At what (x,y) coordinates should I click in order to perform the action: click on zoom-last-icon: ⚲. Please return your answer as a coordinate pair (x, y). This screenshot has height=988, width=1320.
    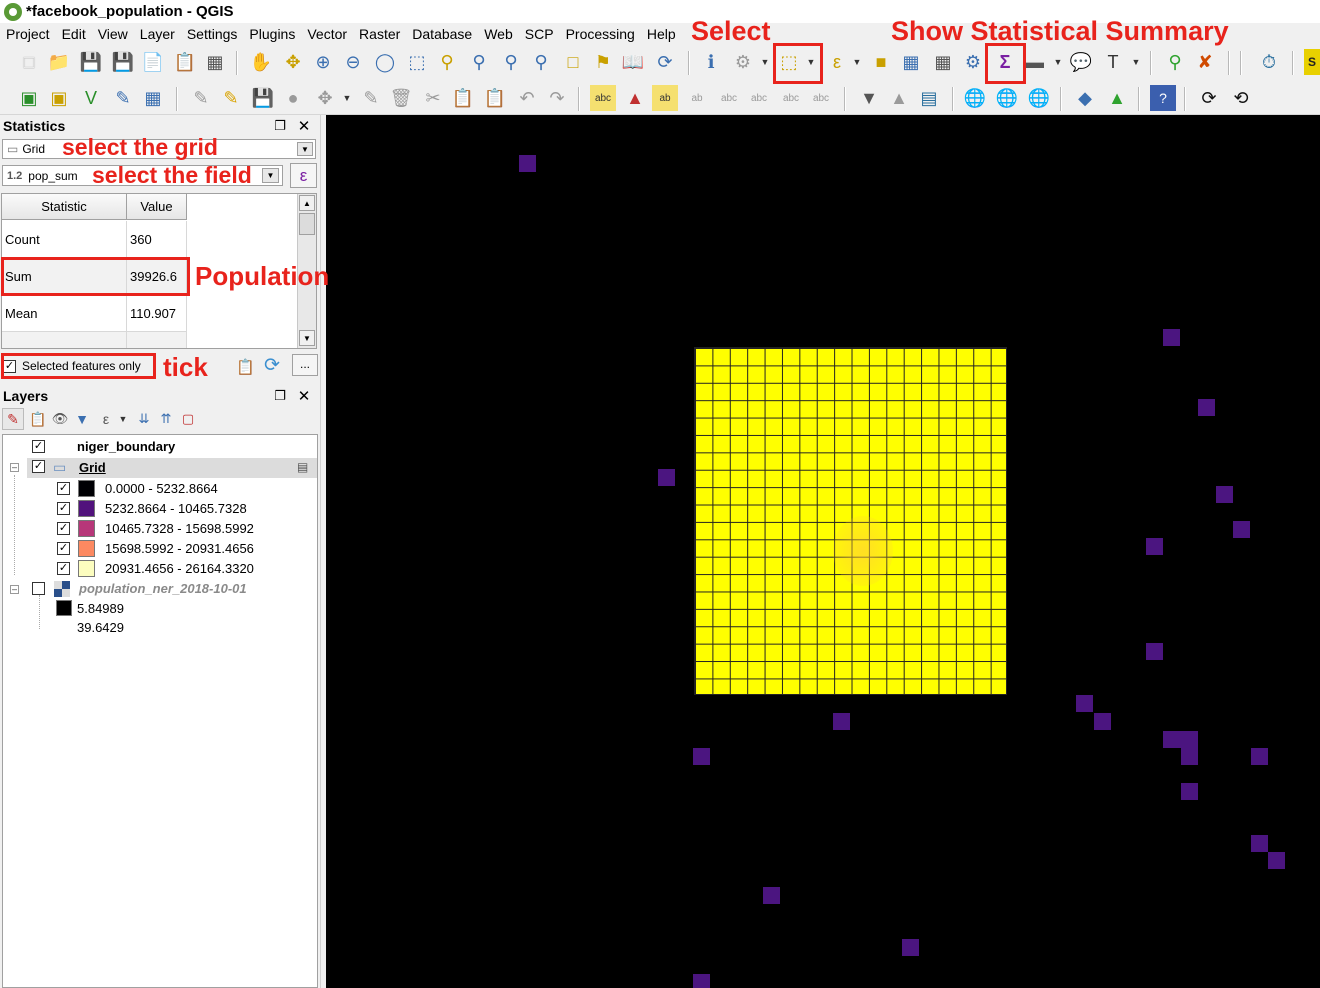
    Looking at the image, I should click on (511, 62).